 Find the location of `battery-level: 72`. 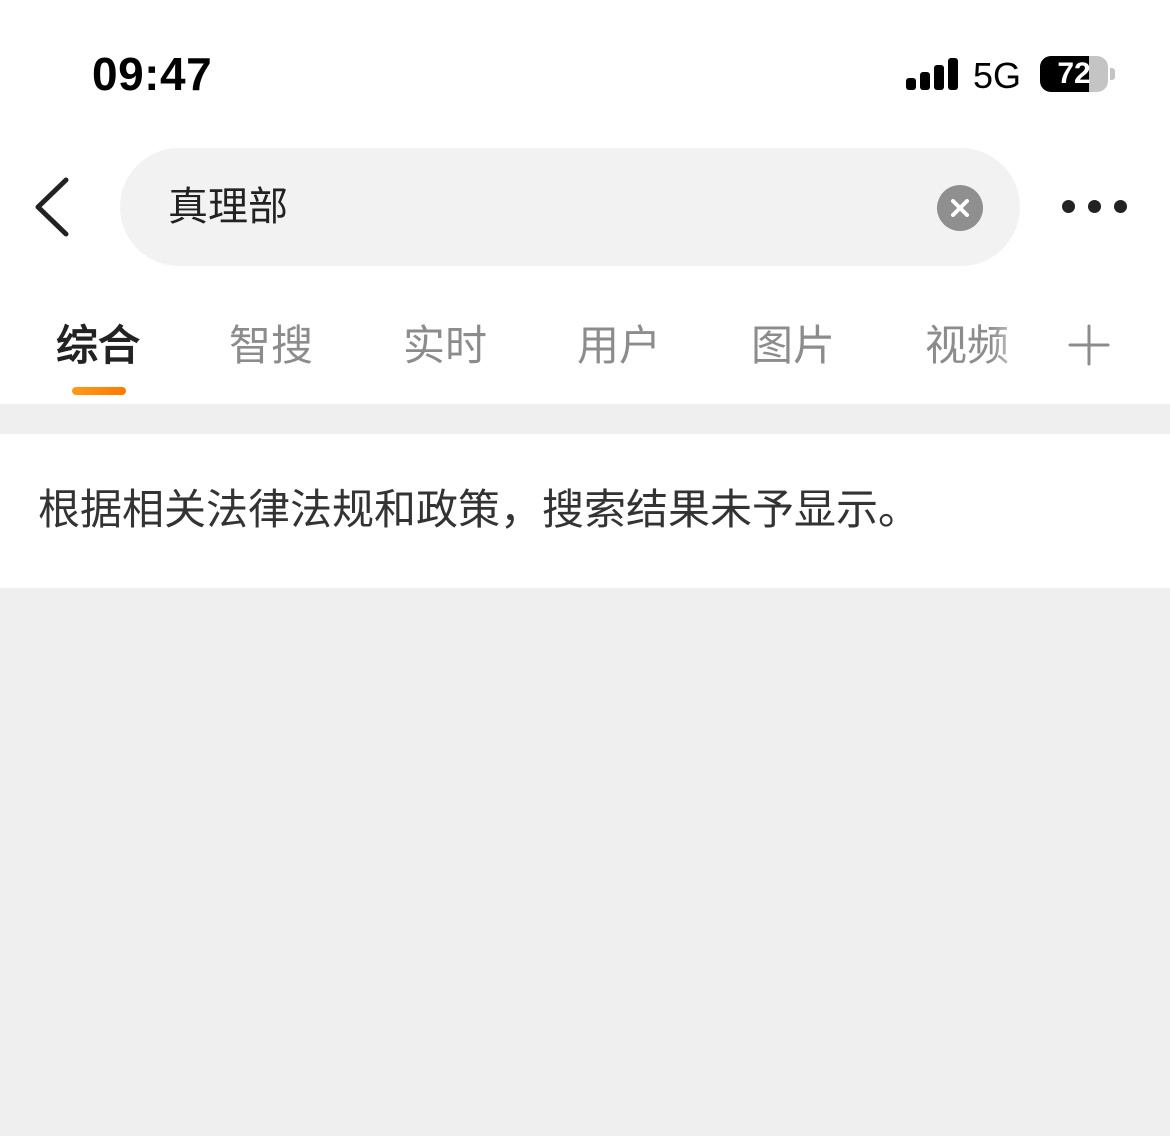

battery-level: 72 is located at coordinates (1074, 73).